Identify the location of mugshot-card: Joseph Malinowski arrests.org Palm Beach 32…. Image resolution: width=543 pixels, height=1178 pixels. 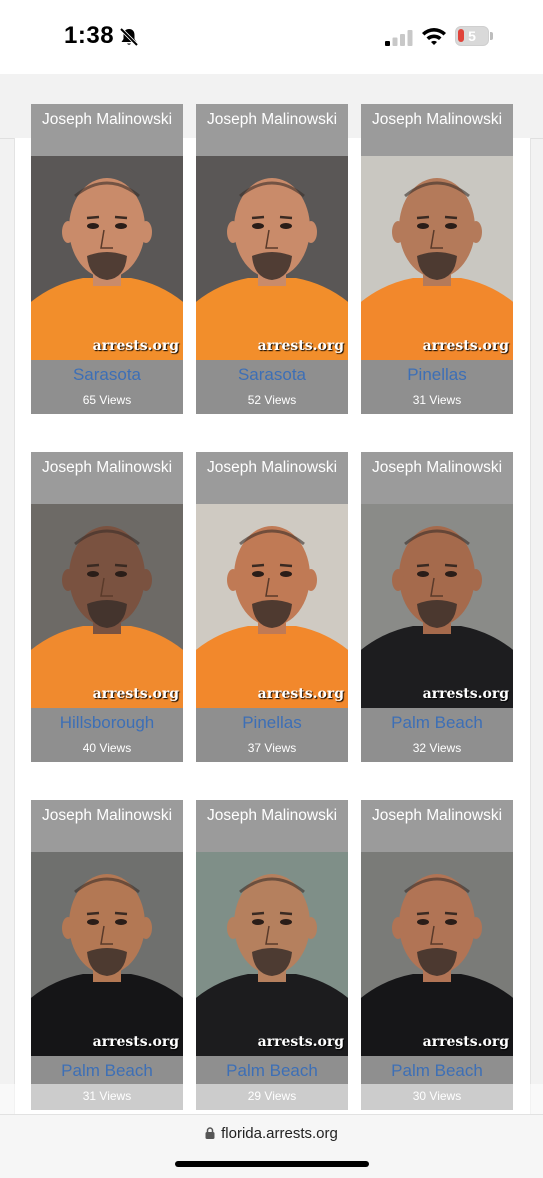
(437, 607).